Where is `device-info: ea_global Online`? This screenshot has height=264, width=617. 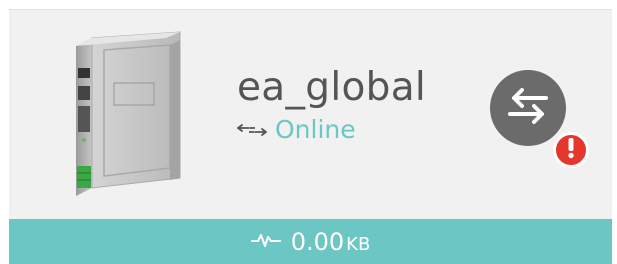 device-info: ea_global Online is located at coordinates (331, 105).